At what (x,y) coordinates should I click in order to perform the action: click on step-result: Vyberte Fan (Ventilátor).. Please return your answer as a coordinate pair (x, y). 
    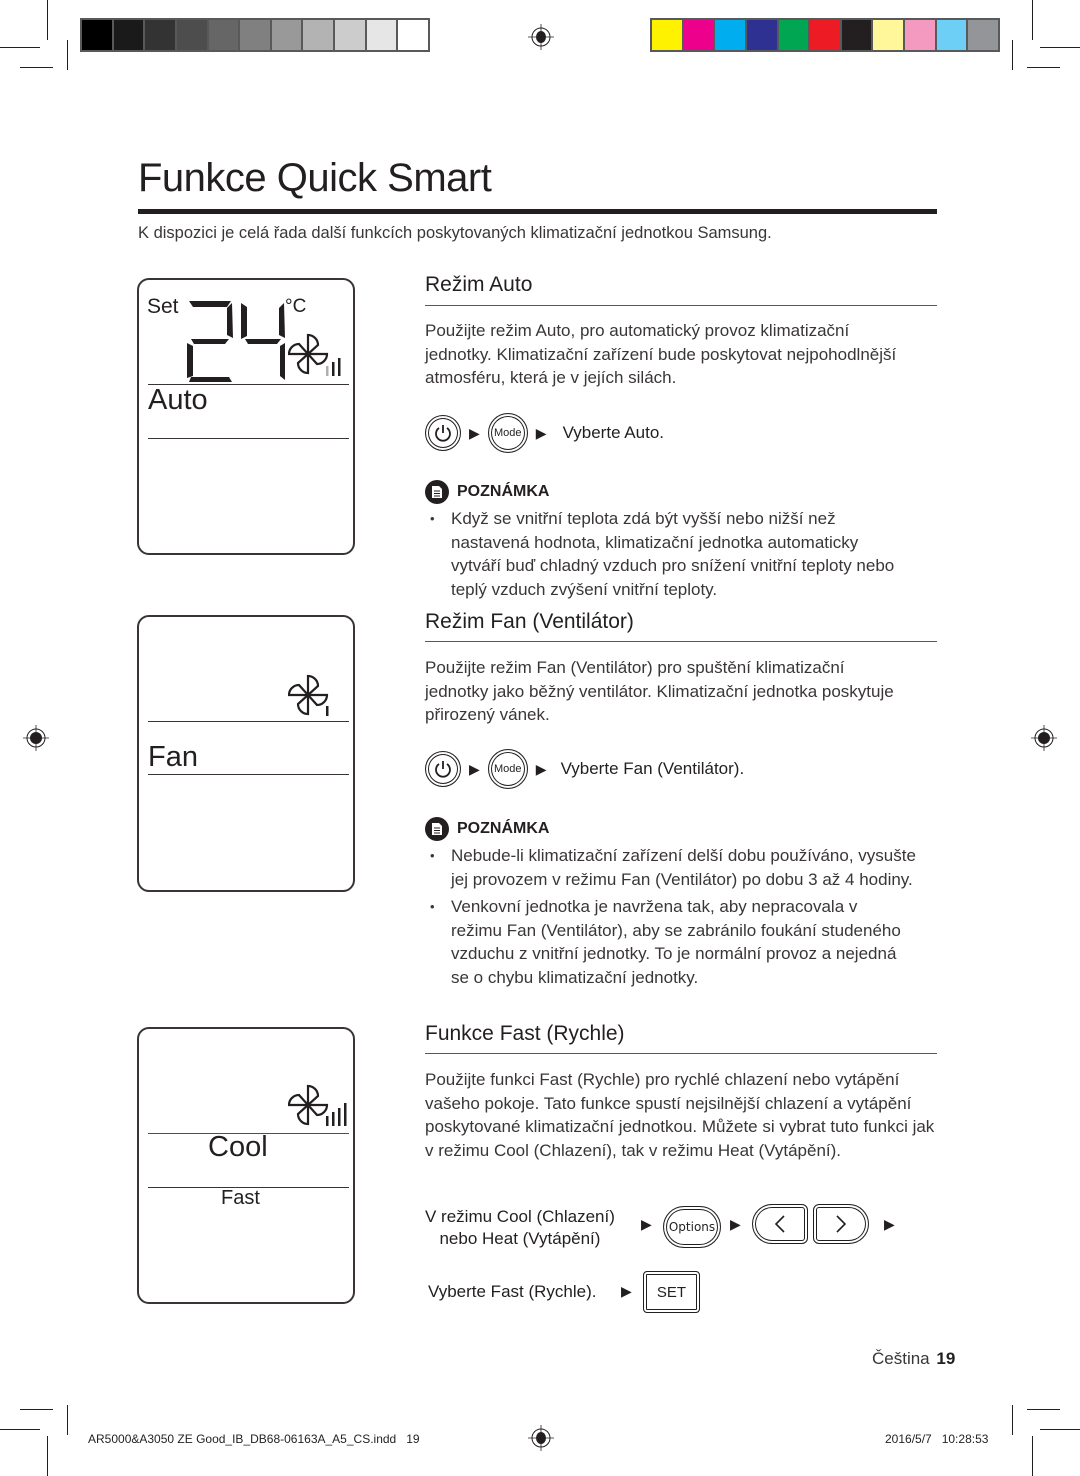
    Looking at the image, I should click on (652, 768).